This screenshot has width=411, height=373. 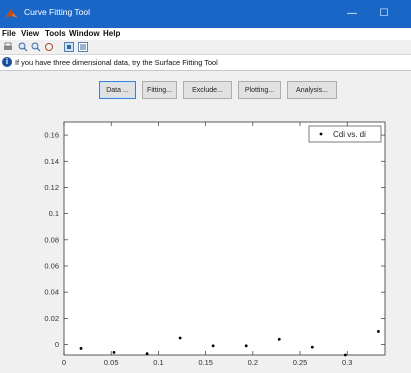 I want to click on toolbar, so click(x=205, y=47).